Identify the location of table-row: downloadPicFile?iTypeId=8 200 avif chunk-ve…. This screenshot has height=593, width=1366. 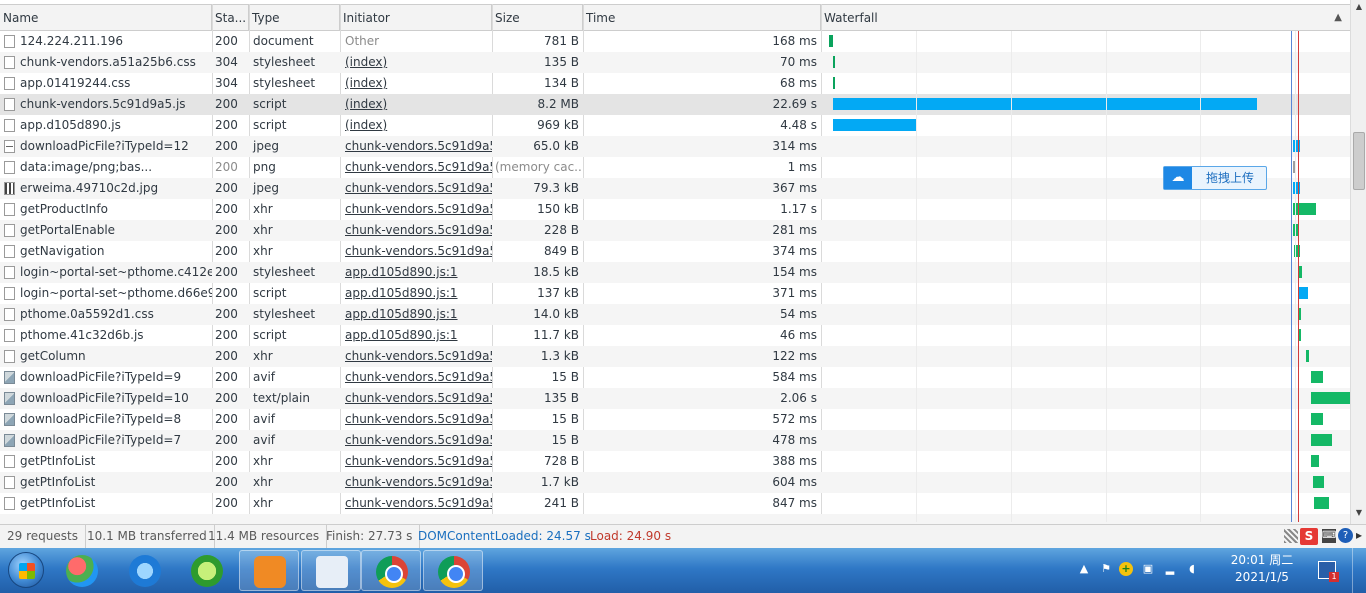
(675, 419).